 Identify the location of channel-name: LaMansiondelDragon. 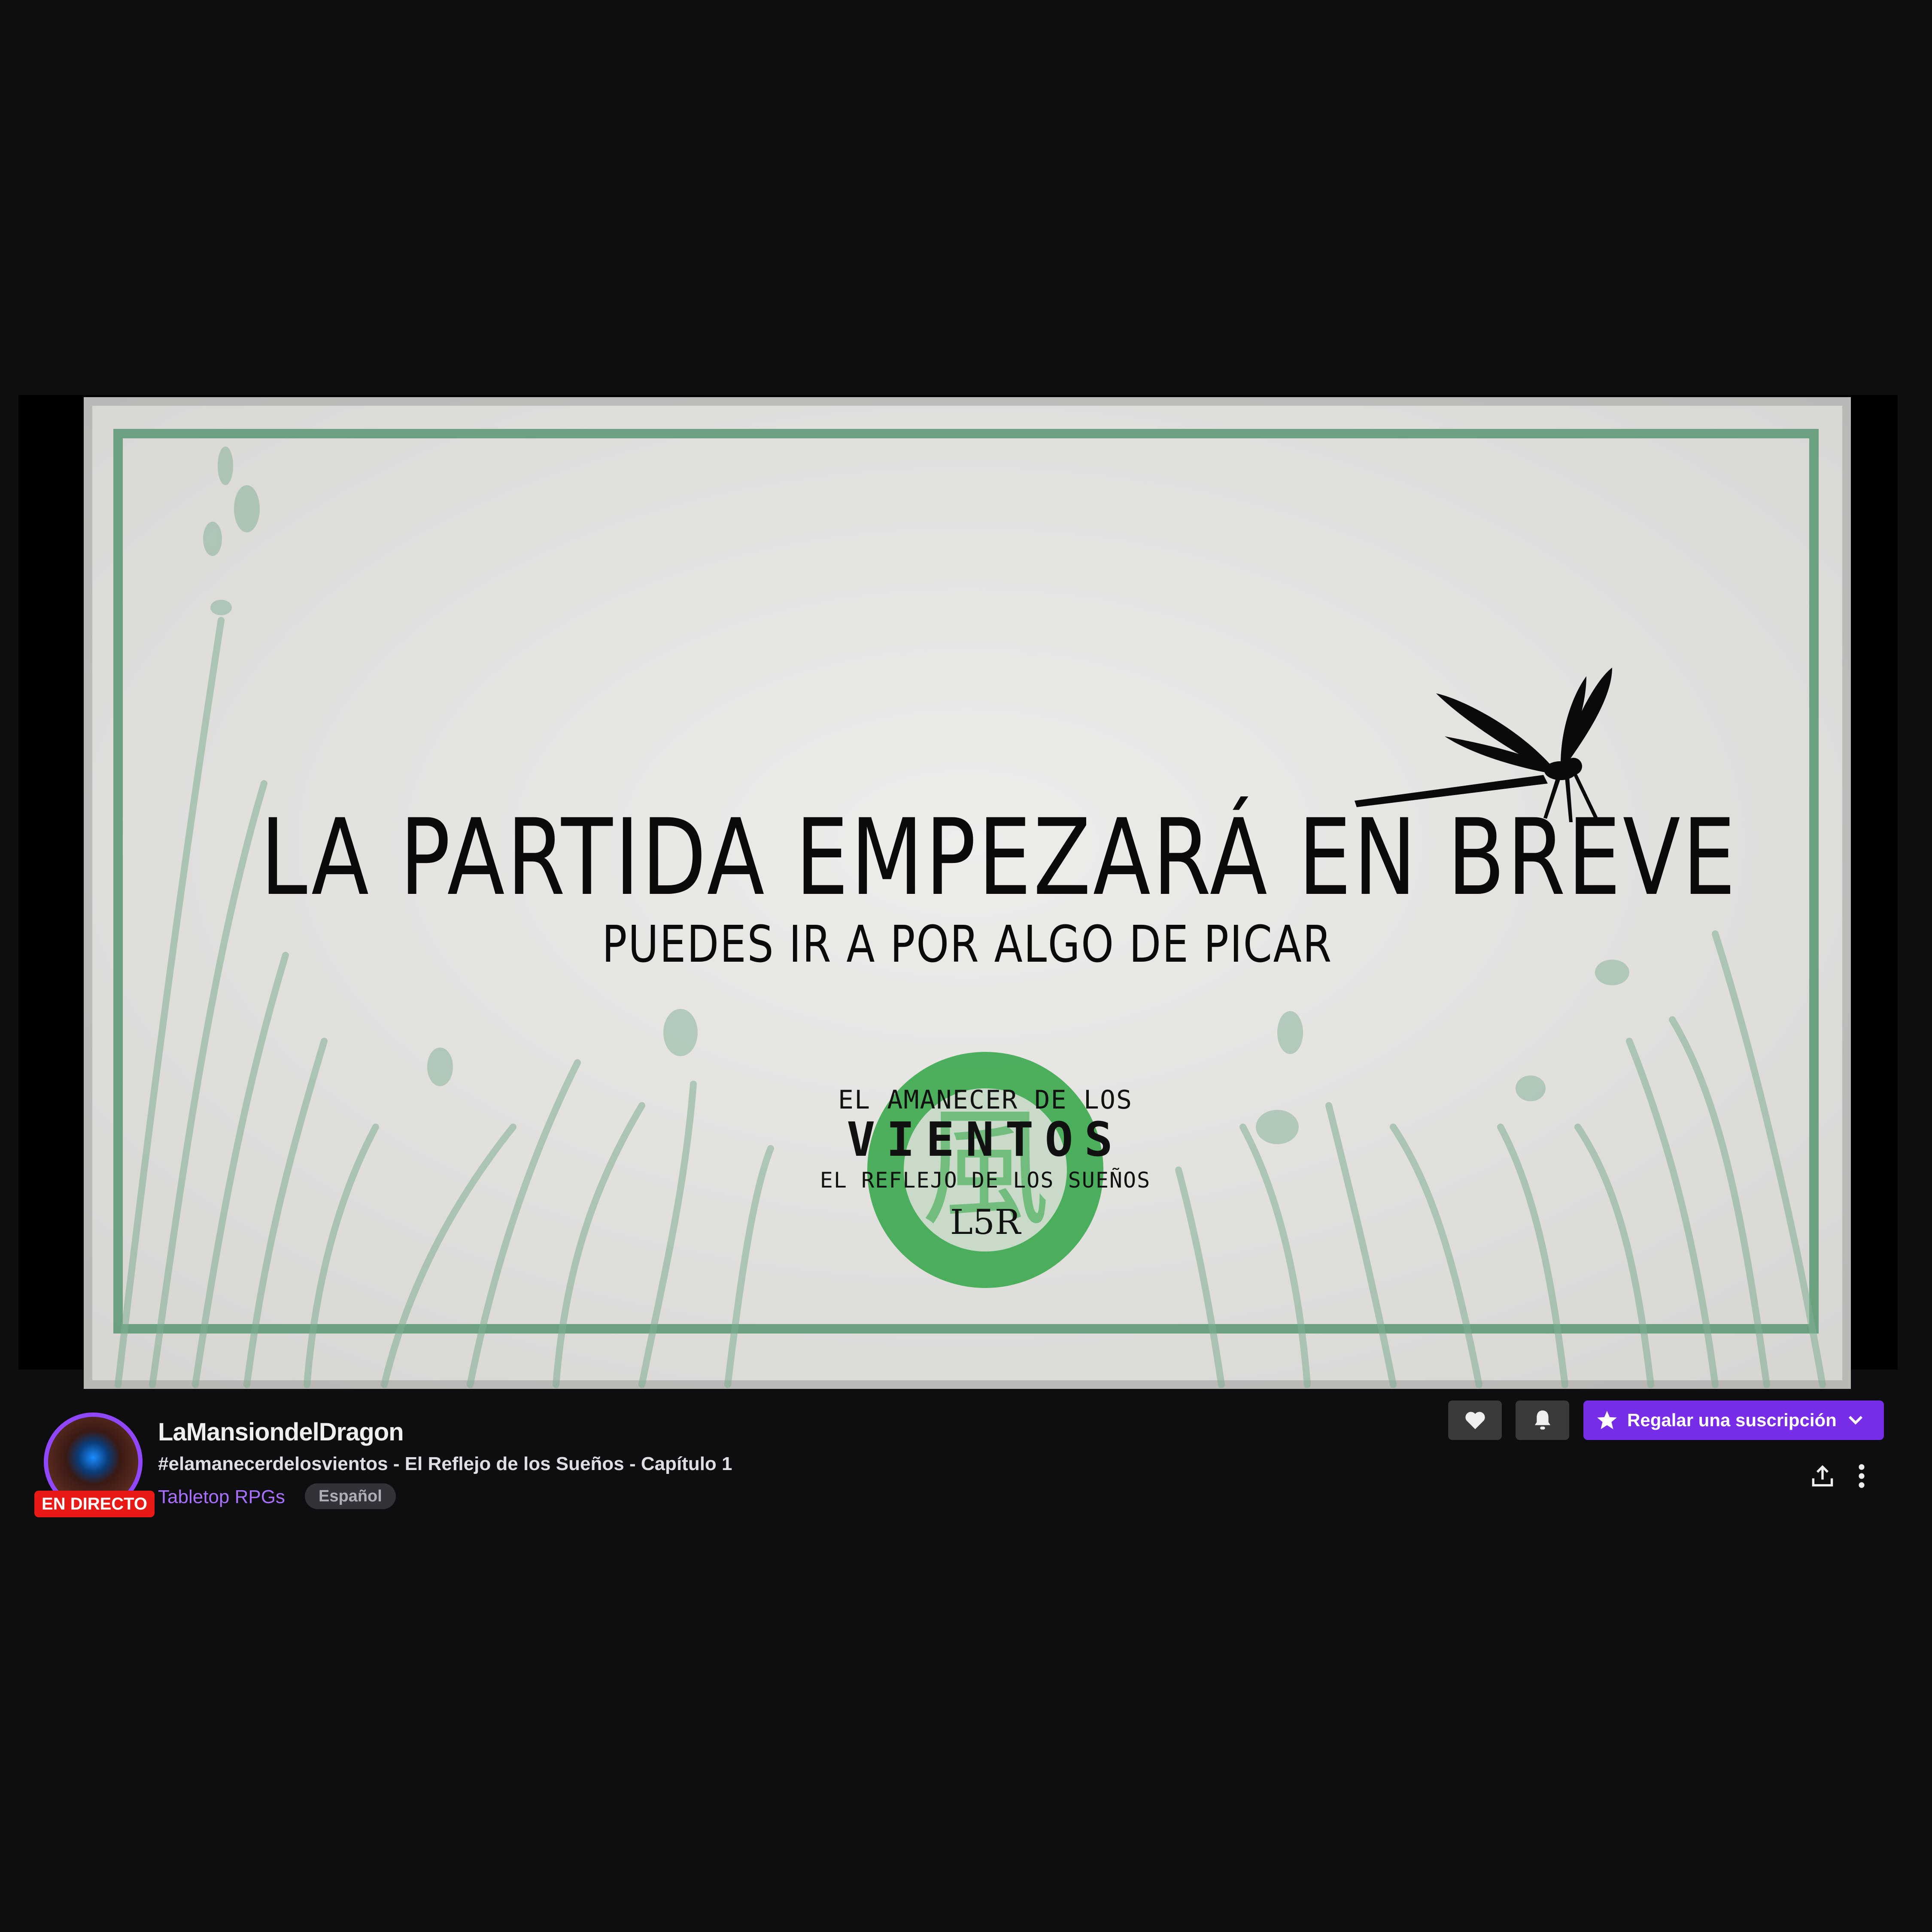
(281, 1432).